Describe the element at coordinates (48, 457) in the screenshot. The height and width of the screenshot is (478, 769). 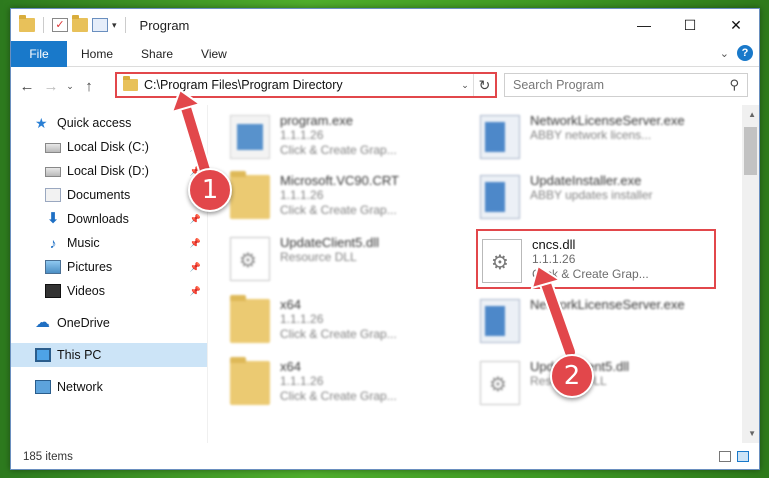
I see `item-count: 185 items` at that location.